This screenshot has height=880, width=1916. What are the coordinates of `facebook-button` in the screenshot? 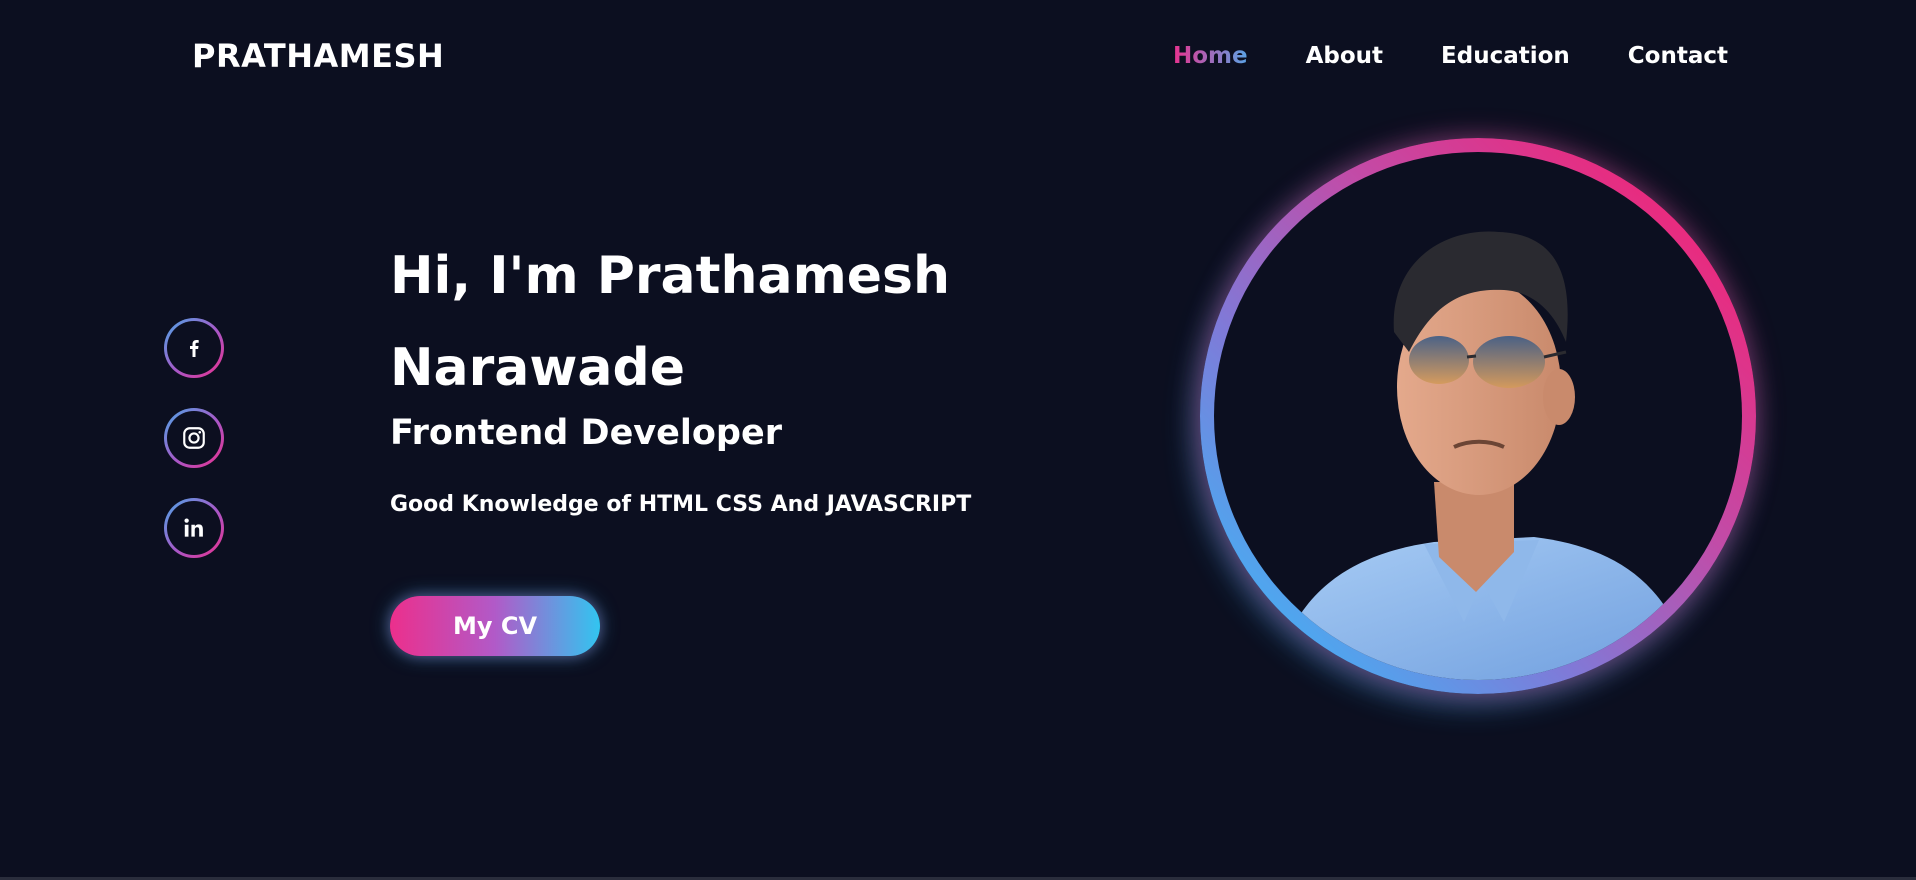 It's located at (194, 348).